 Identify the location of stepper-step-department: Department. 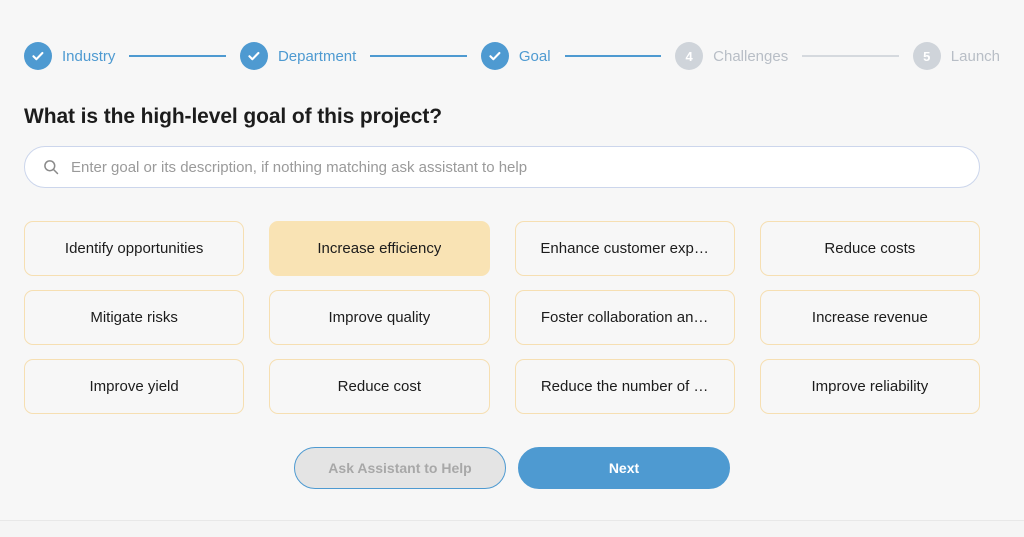
(298, 56).